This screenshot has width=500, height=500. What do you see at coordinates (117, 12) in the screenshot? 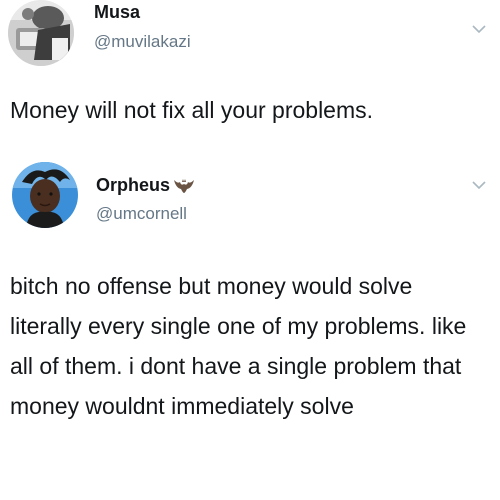
I see `display-name: Musa` at bounding box center [117, 12].